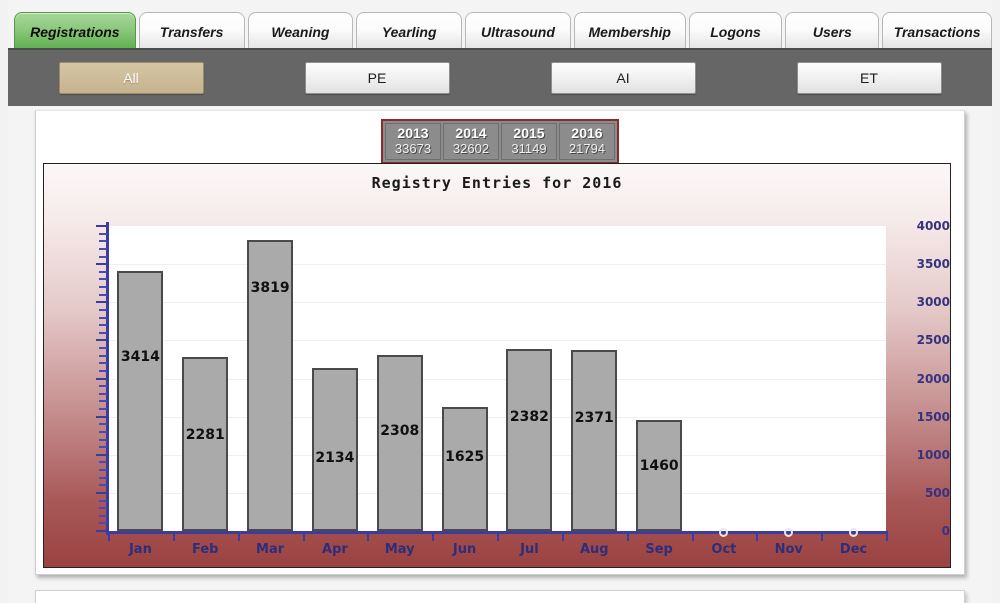 This screenshot has height=603, width=1000. Describe the element at coordinates (788, 549) in the screenshot. I see `x-axis-label-nov: Nov` at that location.